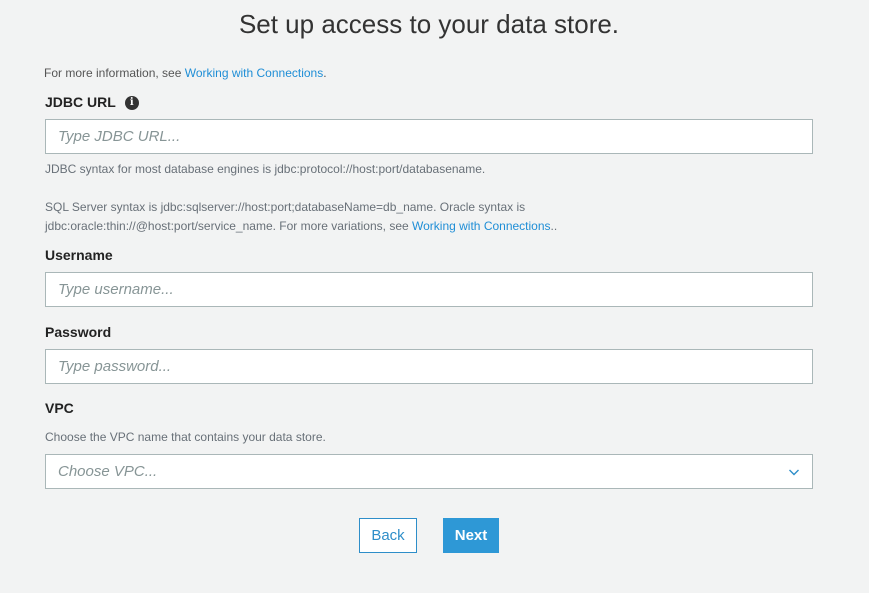 Image resolution: width=869 pixels, height=593 pixels. I want to click on jdbc-url-label-text: JDBC URL, so click(80, 102).